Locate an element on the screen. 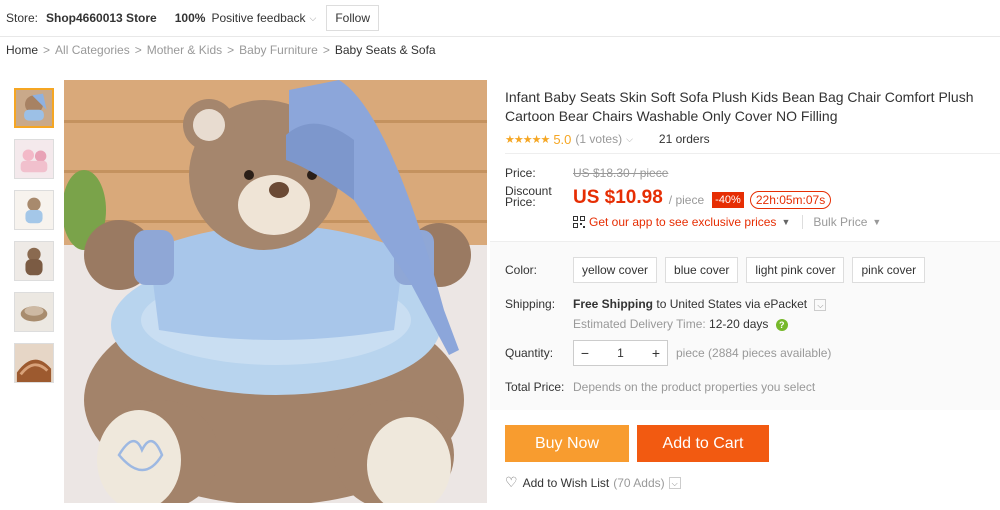 This screenshot has height=510, width=1000. countdown-timer: 22h:05m:07s is located at coordinates (790, 200).